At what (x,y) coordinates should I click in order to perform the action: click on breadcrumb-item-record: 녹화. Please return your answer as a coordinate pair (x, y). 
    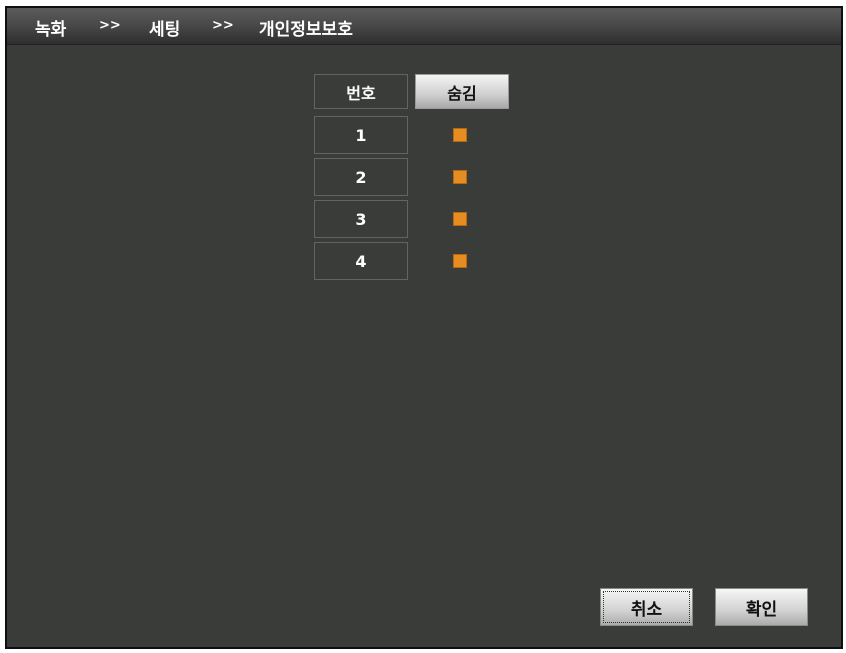
    Looking at the image, I should click on (50, 27).